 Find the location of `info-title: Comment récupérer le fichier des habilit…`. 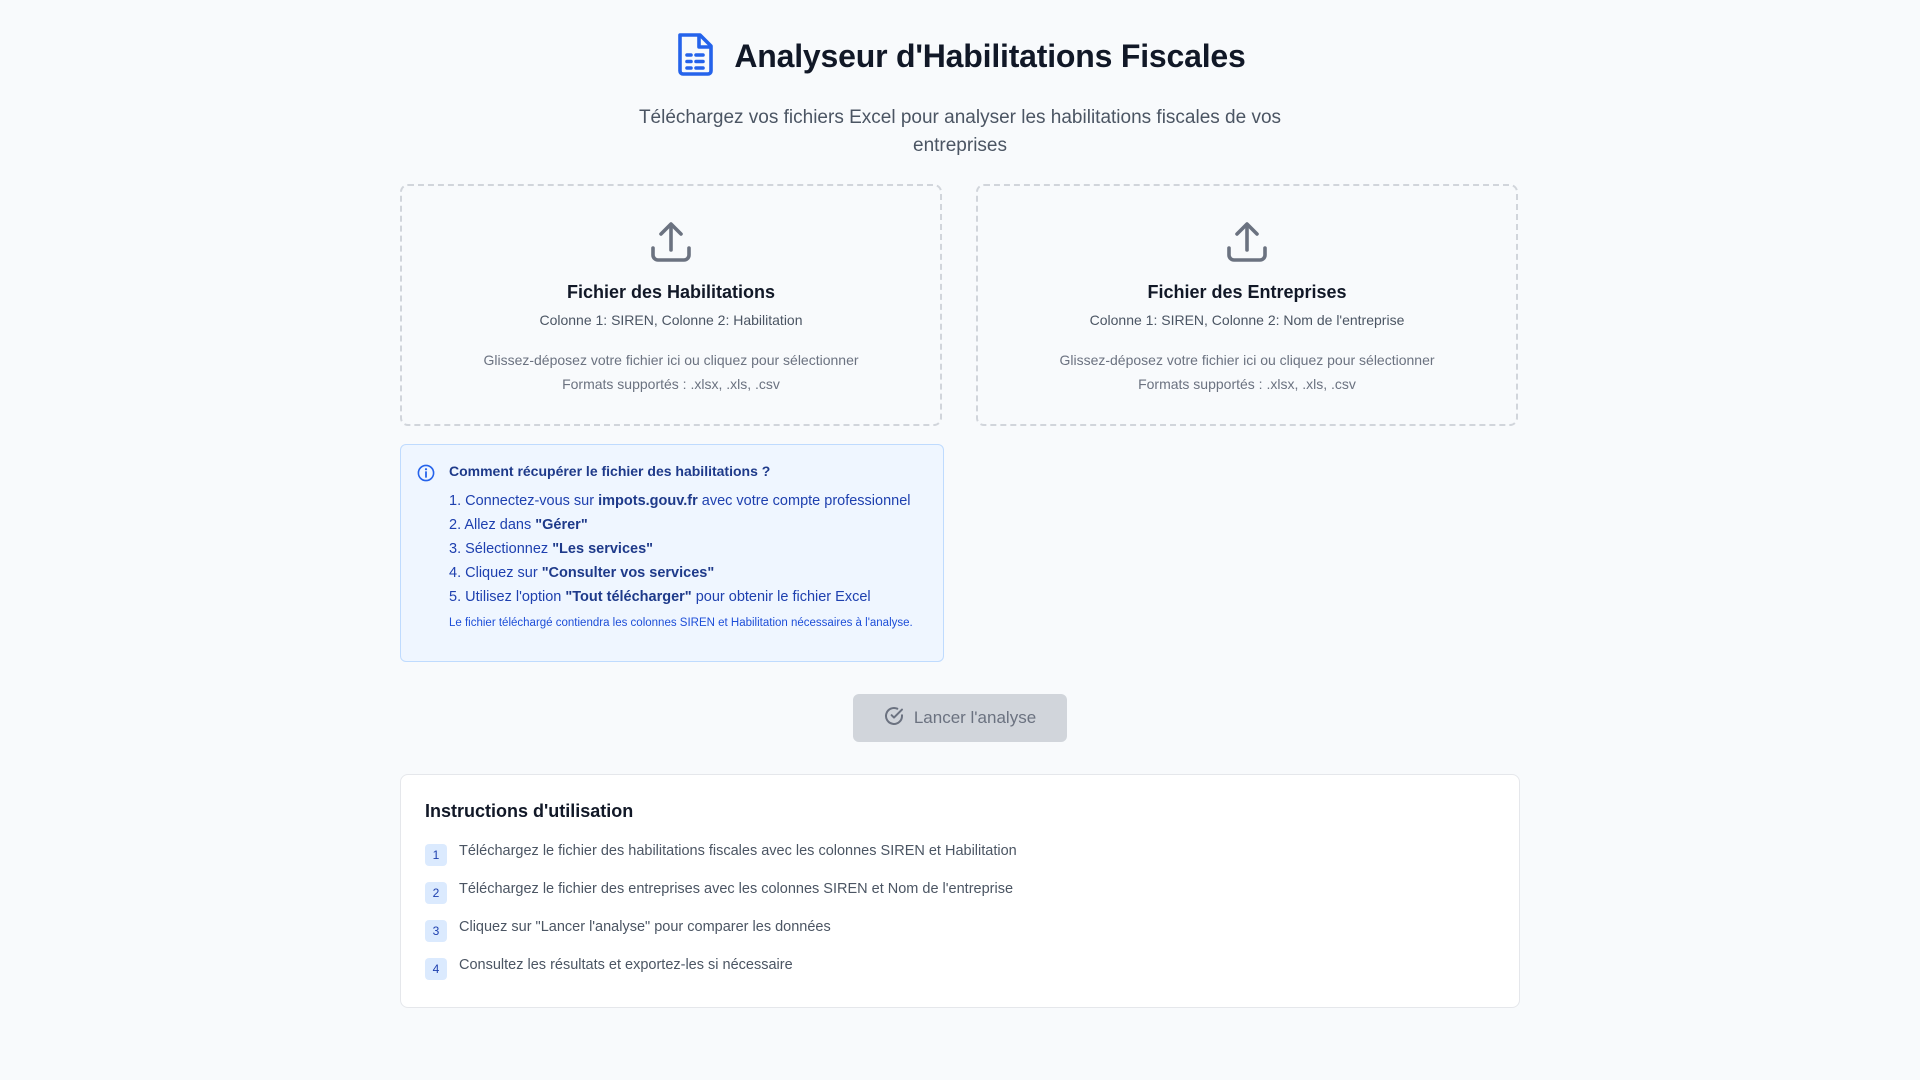

info-title: Comment récupérer le fichier des habilit… is located at coordinates (610, 471).